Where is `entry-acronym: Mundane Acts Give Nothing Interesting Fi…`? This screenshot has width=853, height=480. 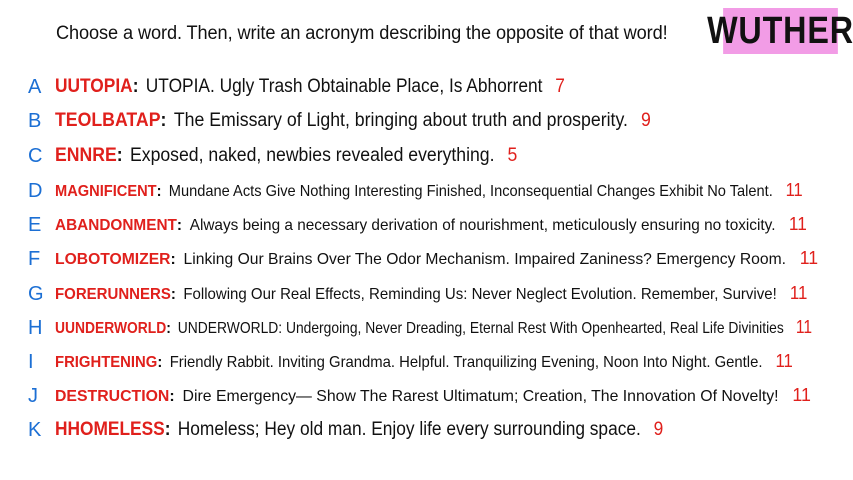 entry-acronym: Mundane Acts Give Nothing Interesting Fi… is located at coordinates (470, 191).